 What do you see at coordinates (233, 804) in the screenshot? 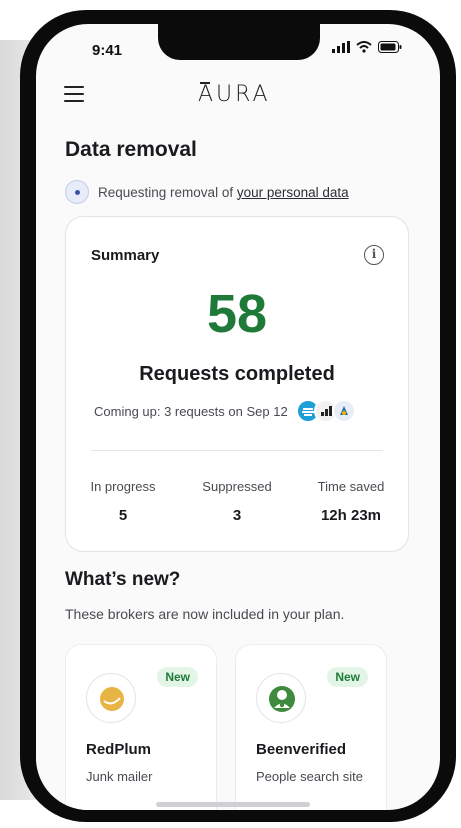
I see `home-indicator` at bounding box center [233, 804].